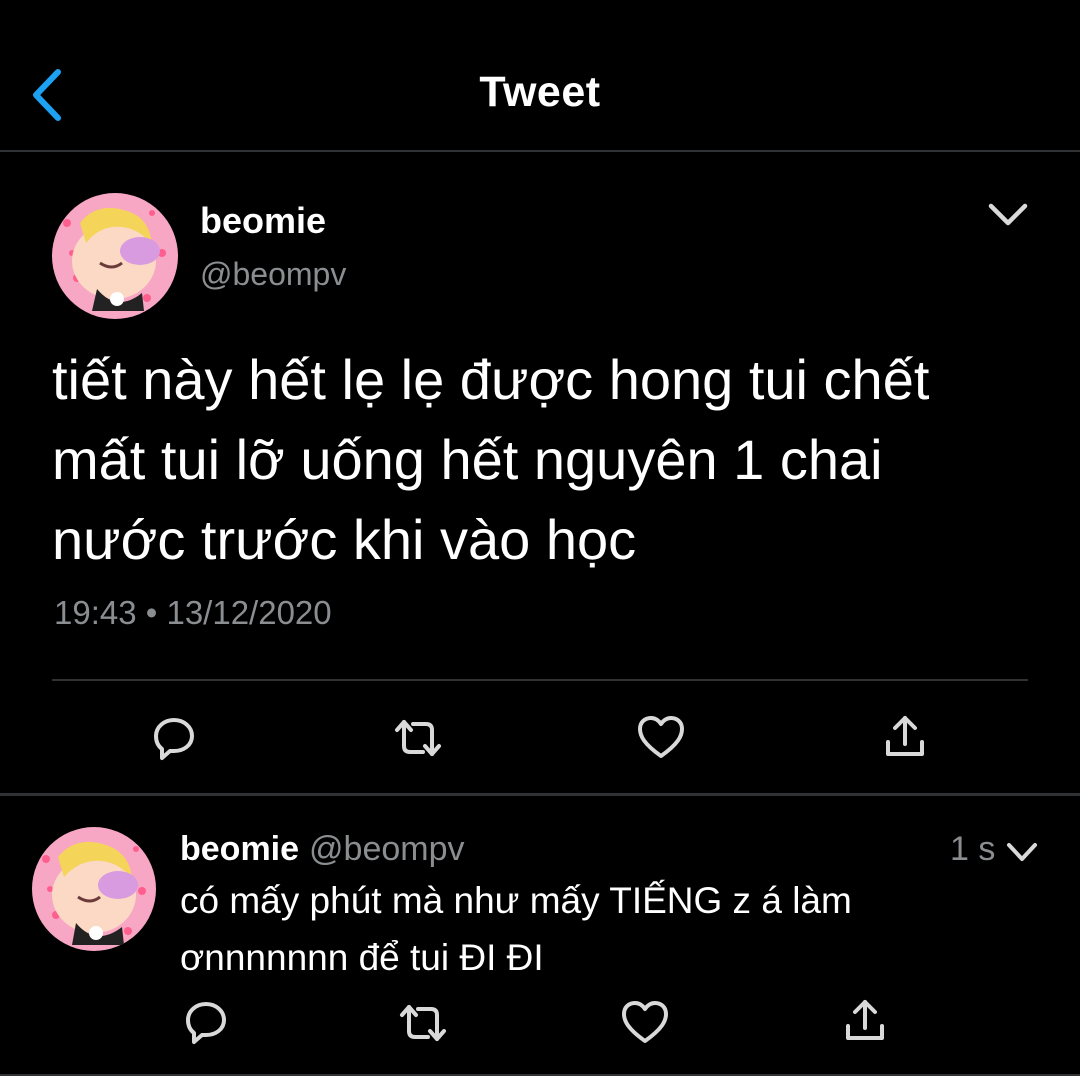 The image size is (1080, 1076). I want to click on reply-header: beomie @beompv, so click(322, 849).